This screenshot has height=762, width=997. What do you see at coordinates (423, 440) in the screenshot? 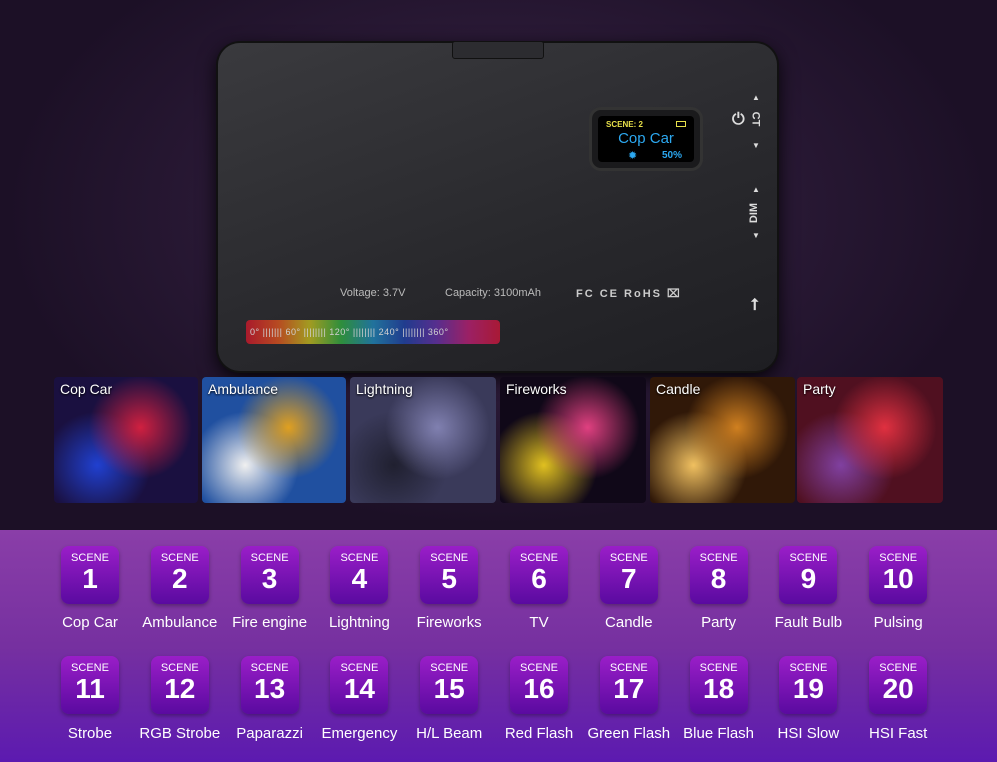
I see `scene-photo: Lightning` at bounding box center [423, 440].